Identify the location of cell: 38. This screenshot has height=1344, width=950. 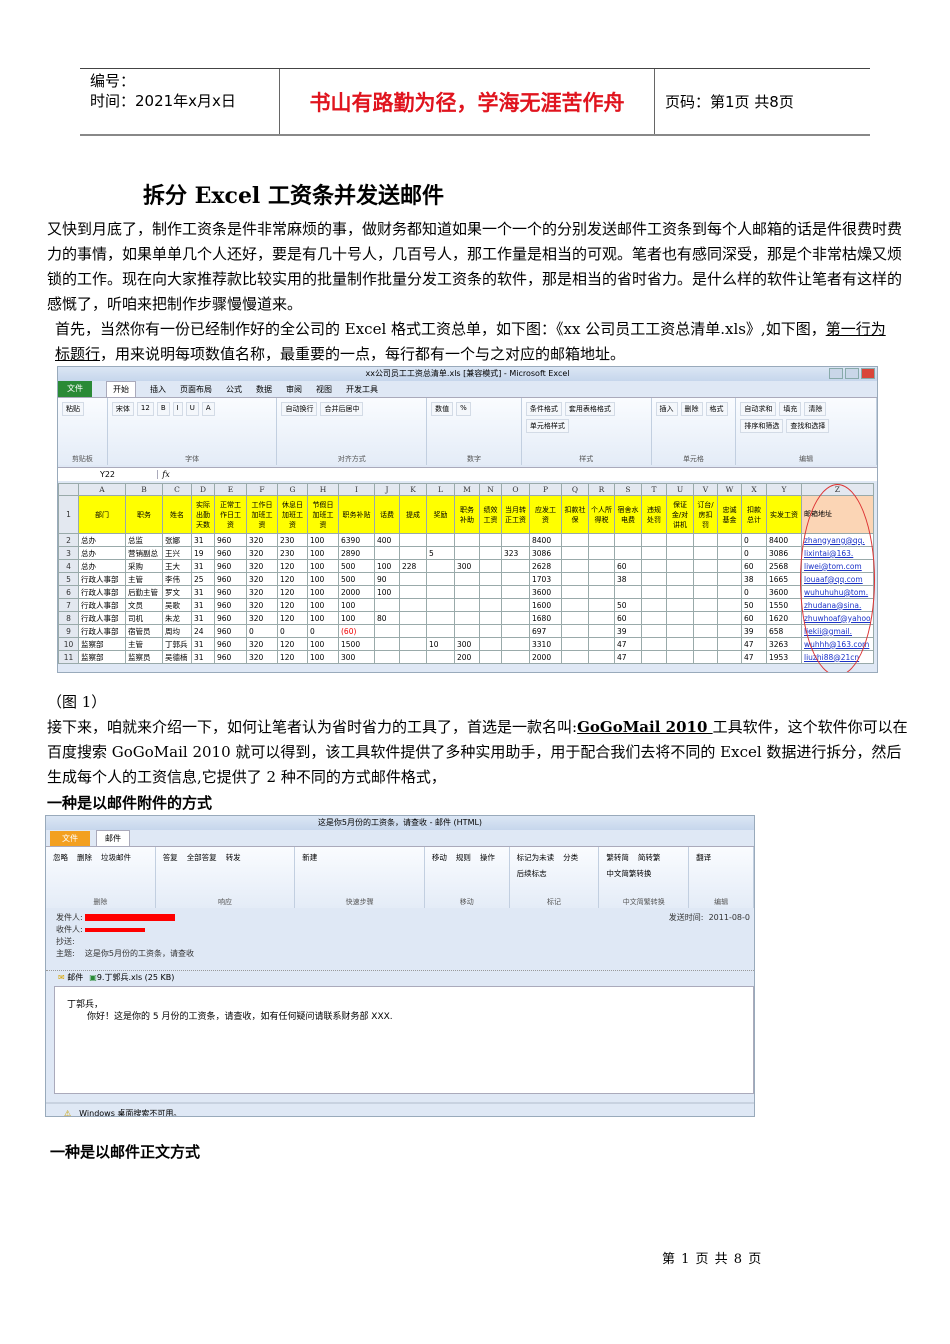
(628, 579).